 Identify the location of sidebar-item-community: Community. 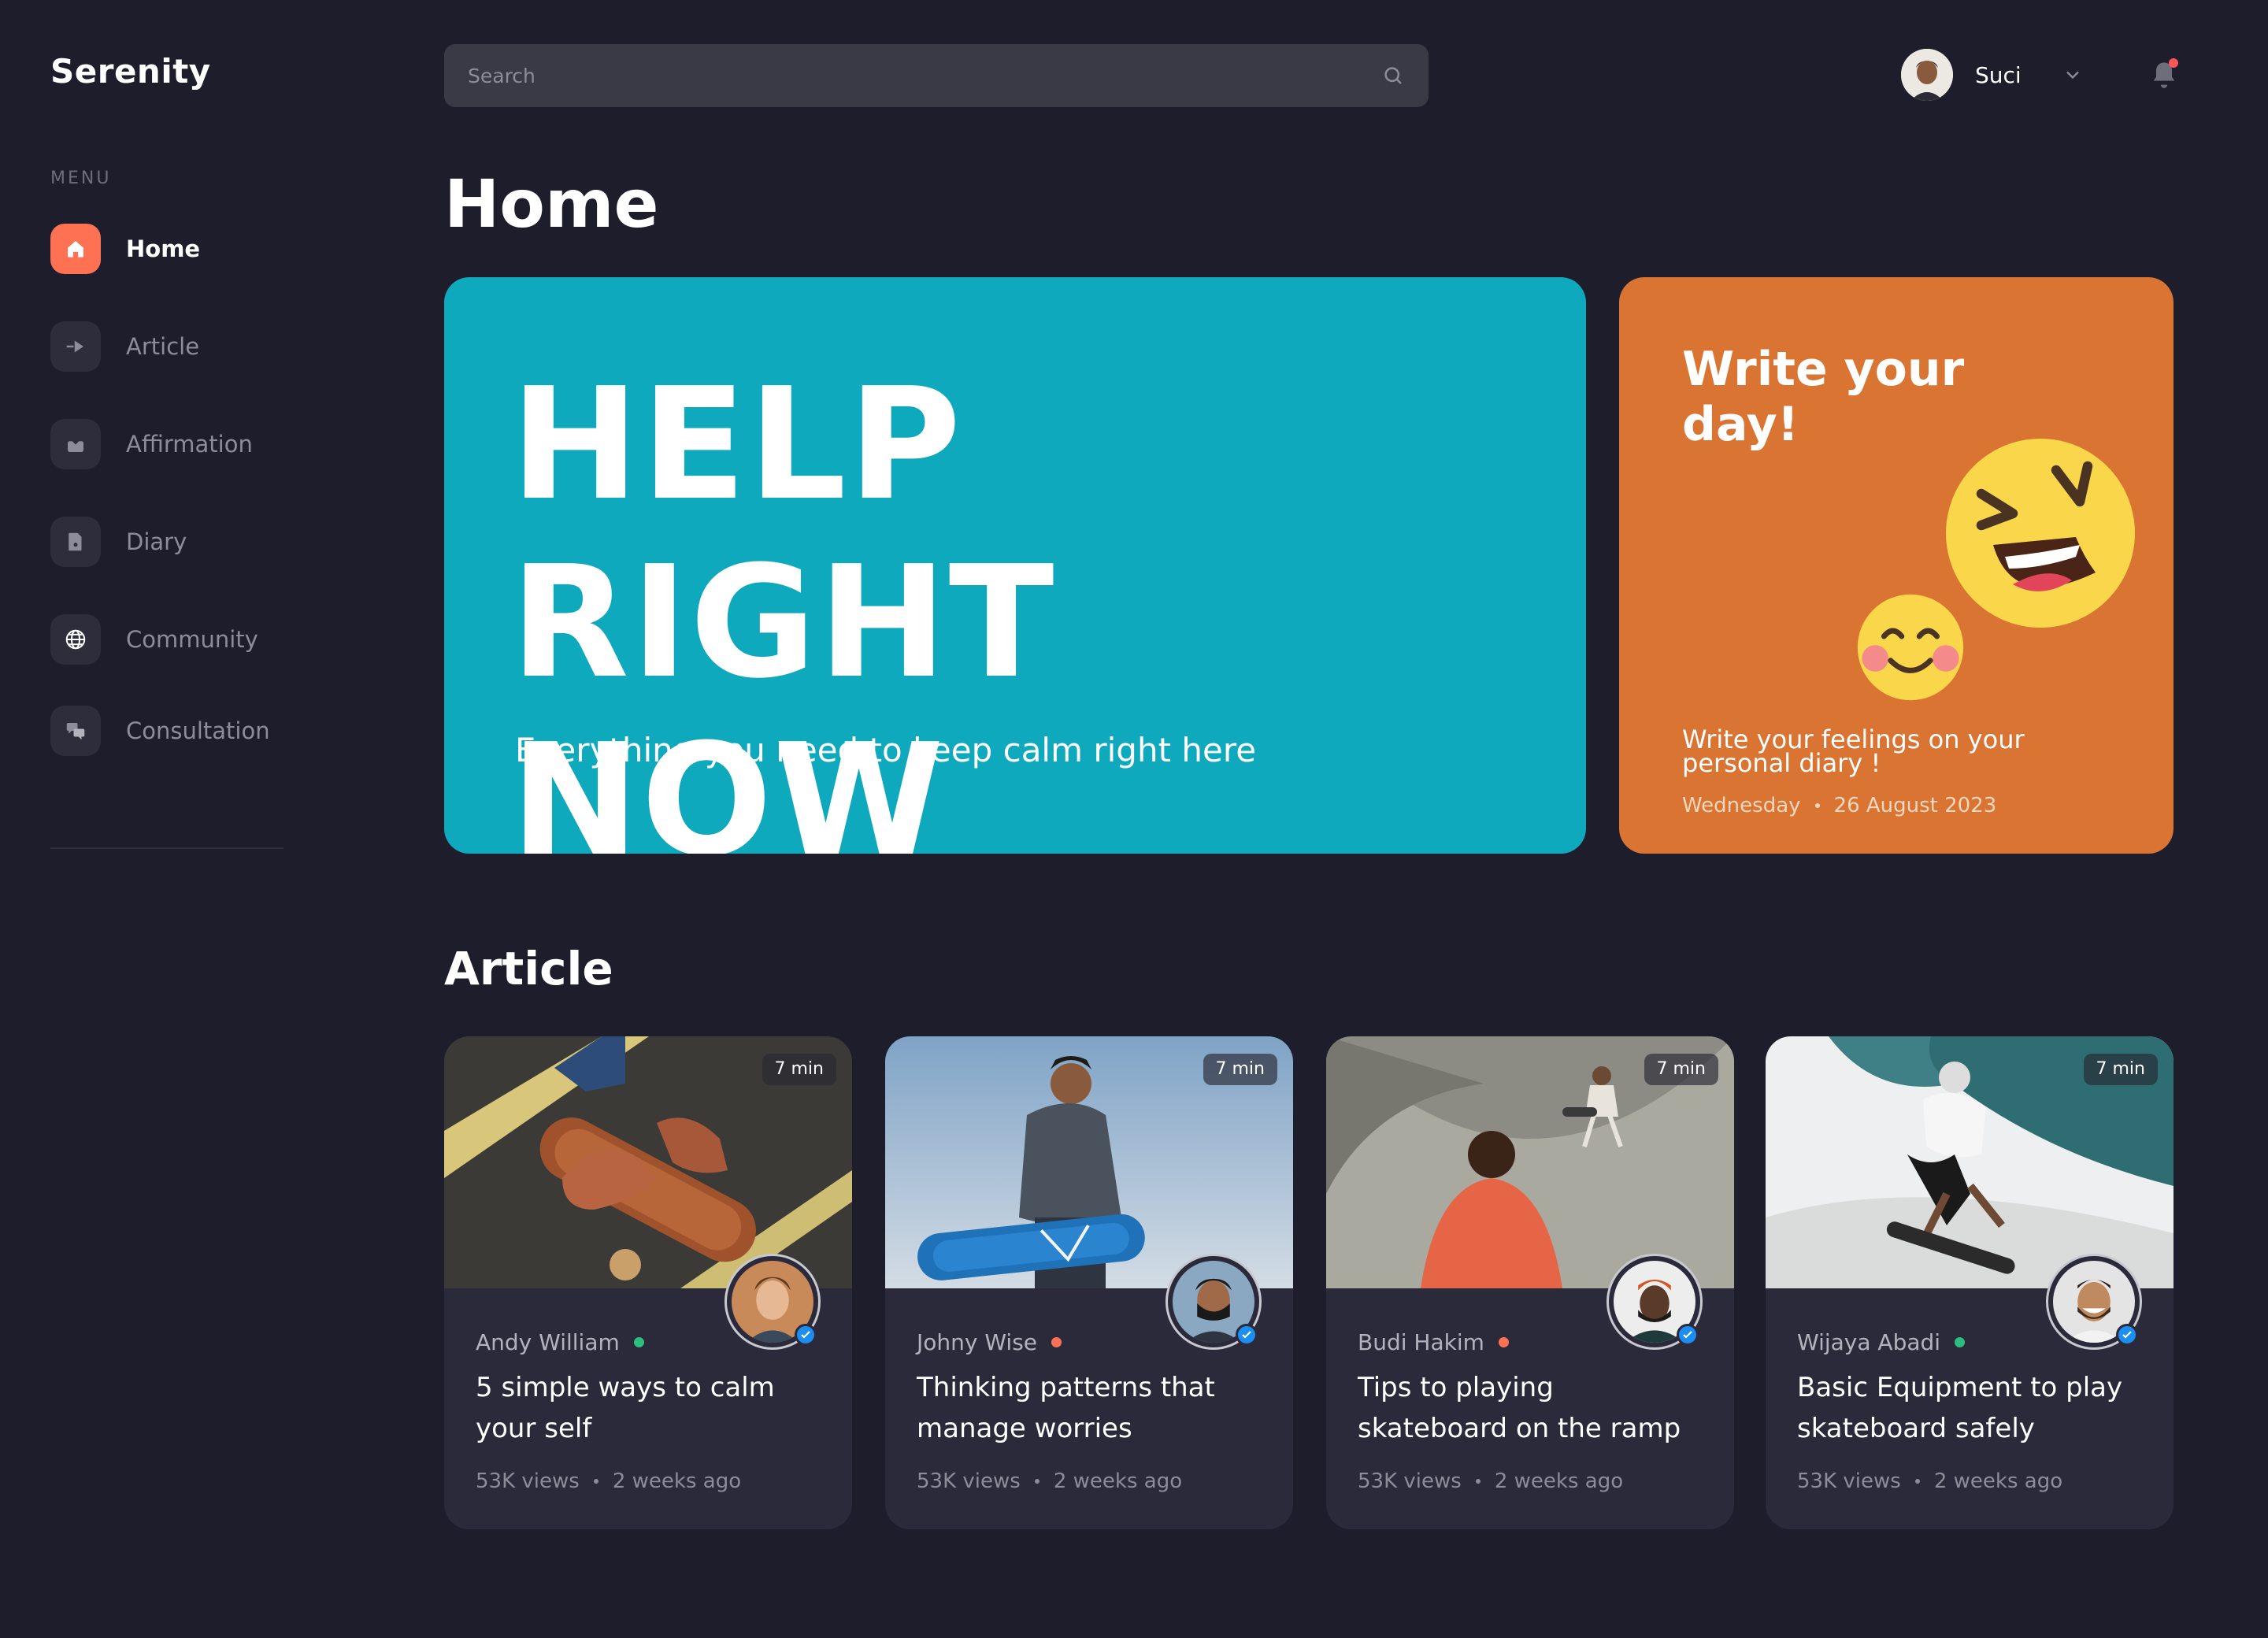
(154, 639).